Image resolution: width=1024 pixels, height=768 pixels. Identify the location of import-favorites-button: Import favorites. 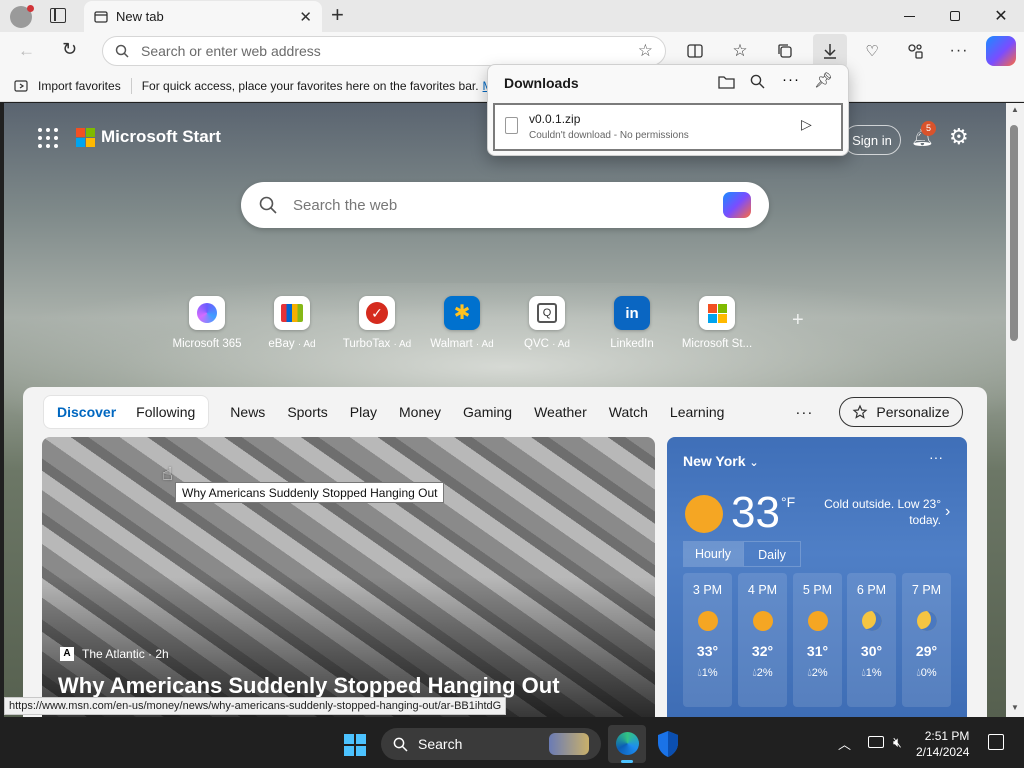
(67, 86).